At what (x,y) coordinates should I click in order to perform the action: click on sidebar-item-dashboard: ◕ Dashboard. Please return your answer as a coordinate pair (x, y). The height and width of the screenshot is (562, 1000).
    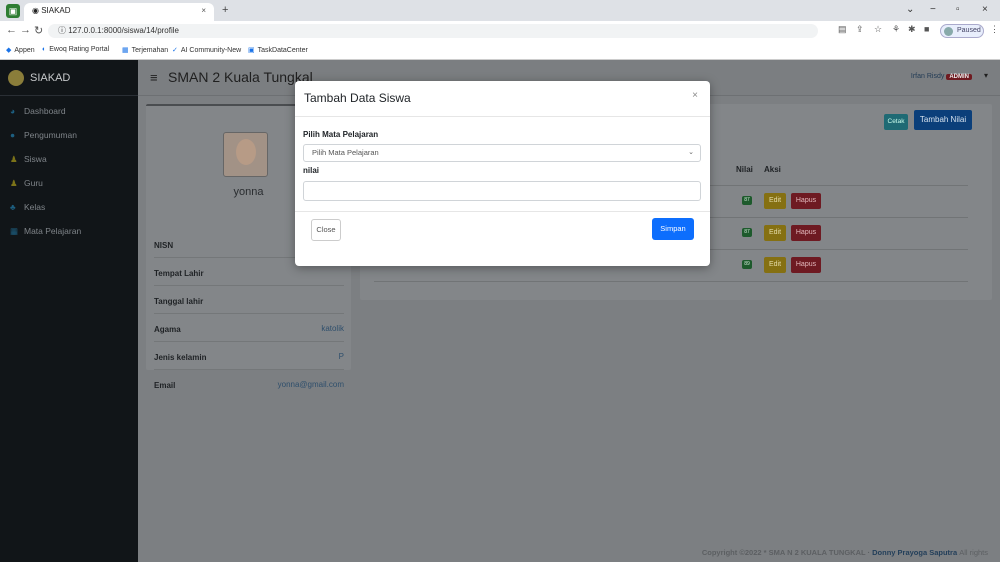
    Looking at the image, I should click on (69, 114).